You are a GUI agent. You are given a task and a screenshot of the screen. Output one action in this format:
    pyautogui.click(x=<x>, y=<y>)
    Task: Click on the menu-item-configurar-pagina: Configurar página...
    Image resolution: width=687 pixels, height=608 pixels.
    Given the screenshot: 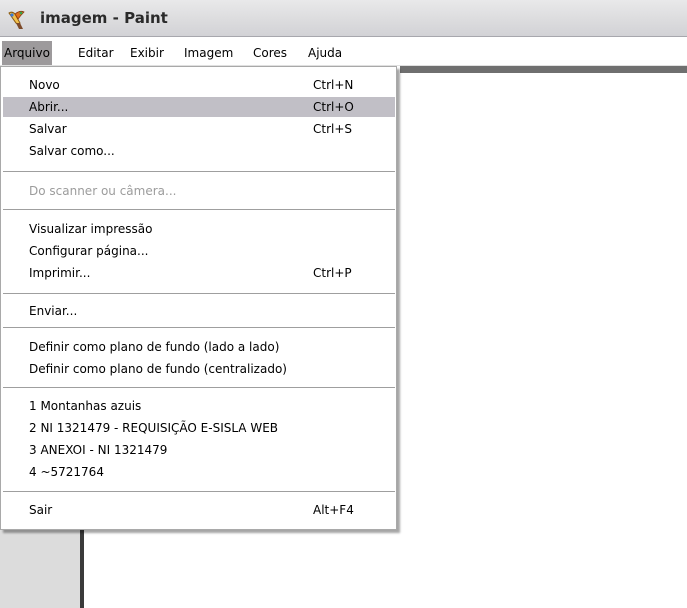 What is the action you would take?
    pyautogui.click(x=199, y=251)
    